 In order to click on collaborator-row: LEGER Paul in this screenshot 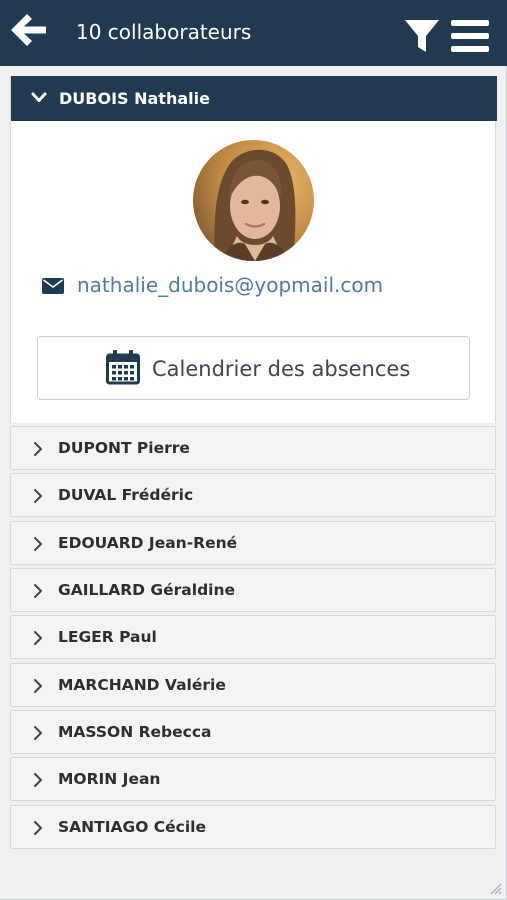, I will do `click(253, 637)`.